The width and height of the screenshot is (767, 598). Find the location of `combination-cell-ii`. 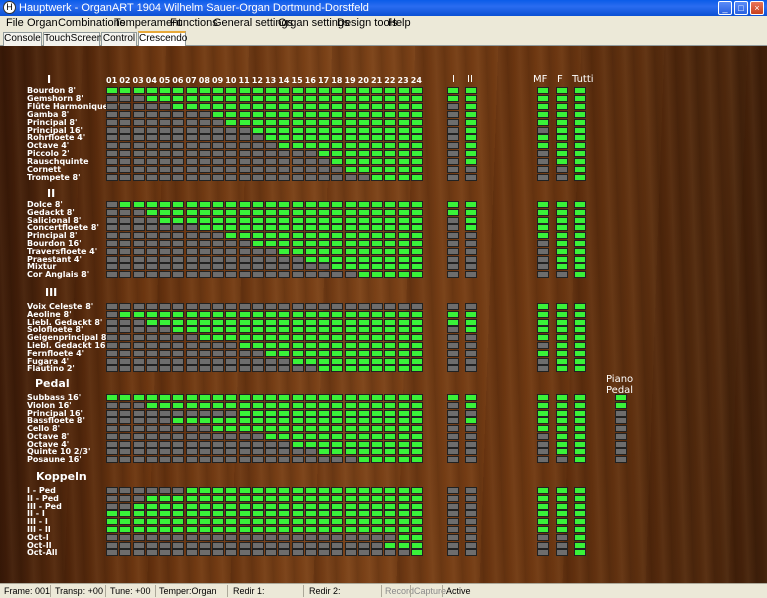

combination-cell-ii is located at coordinates (471, 361).